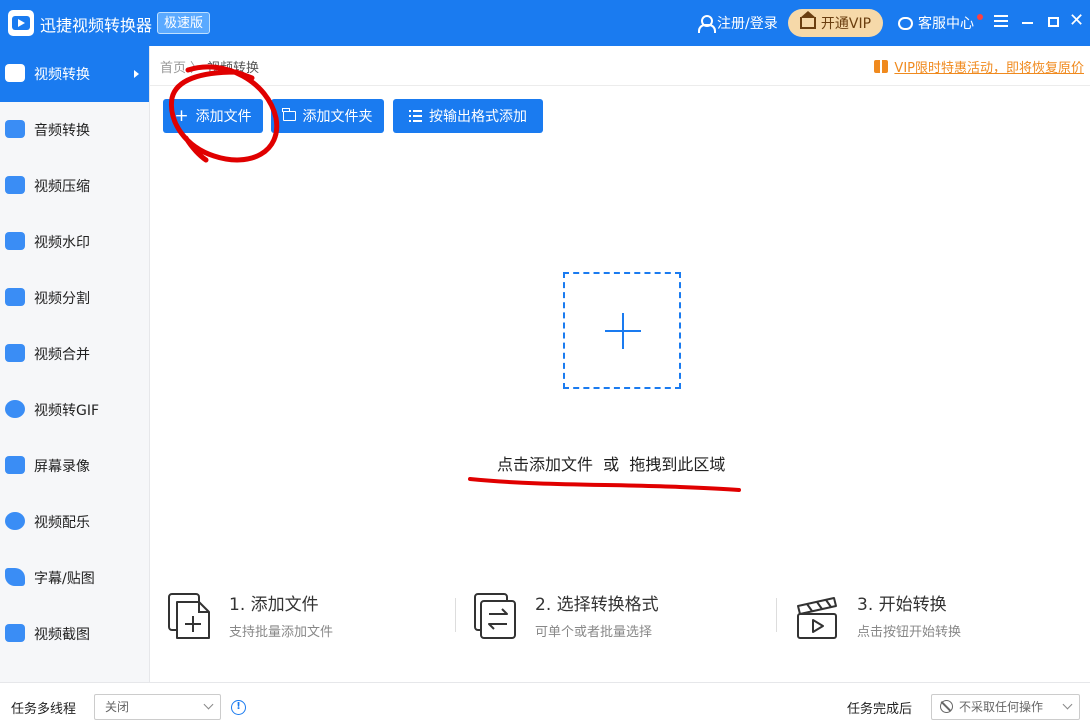  I want to click on minimize-icon, so click(1027, 23).